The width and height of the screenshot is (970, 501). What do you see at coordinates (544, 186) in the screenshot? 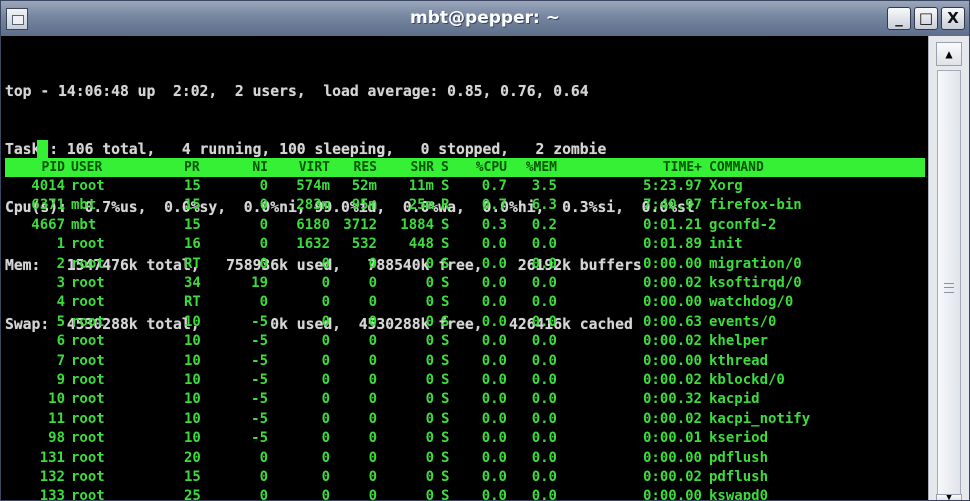
I see `table-cell: 3.5` at bounding box center [544, 186].